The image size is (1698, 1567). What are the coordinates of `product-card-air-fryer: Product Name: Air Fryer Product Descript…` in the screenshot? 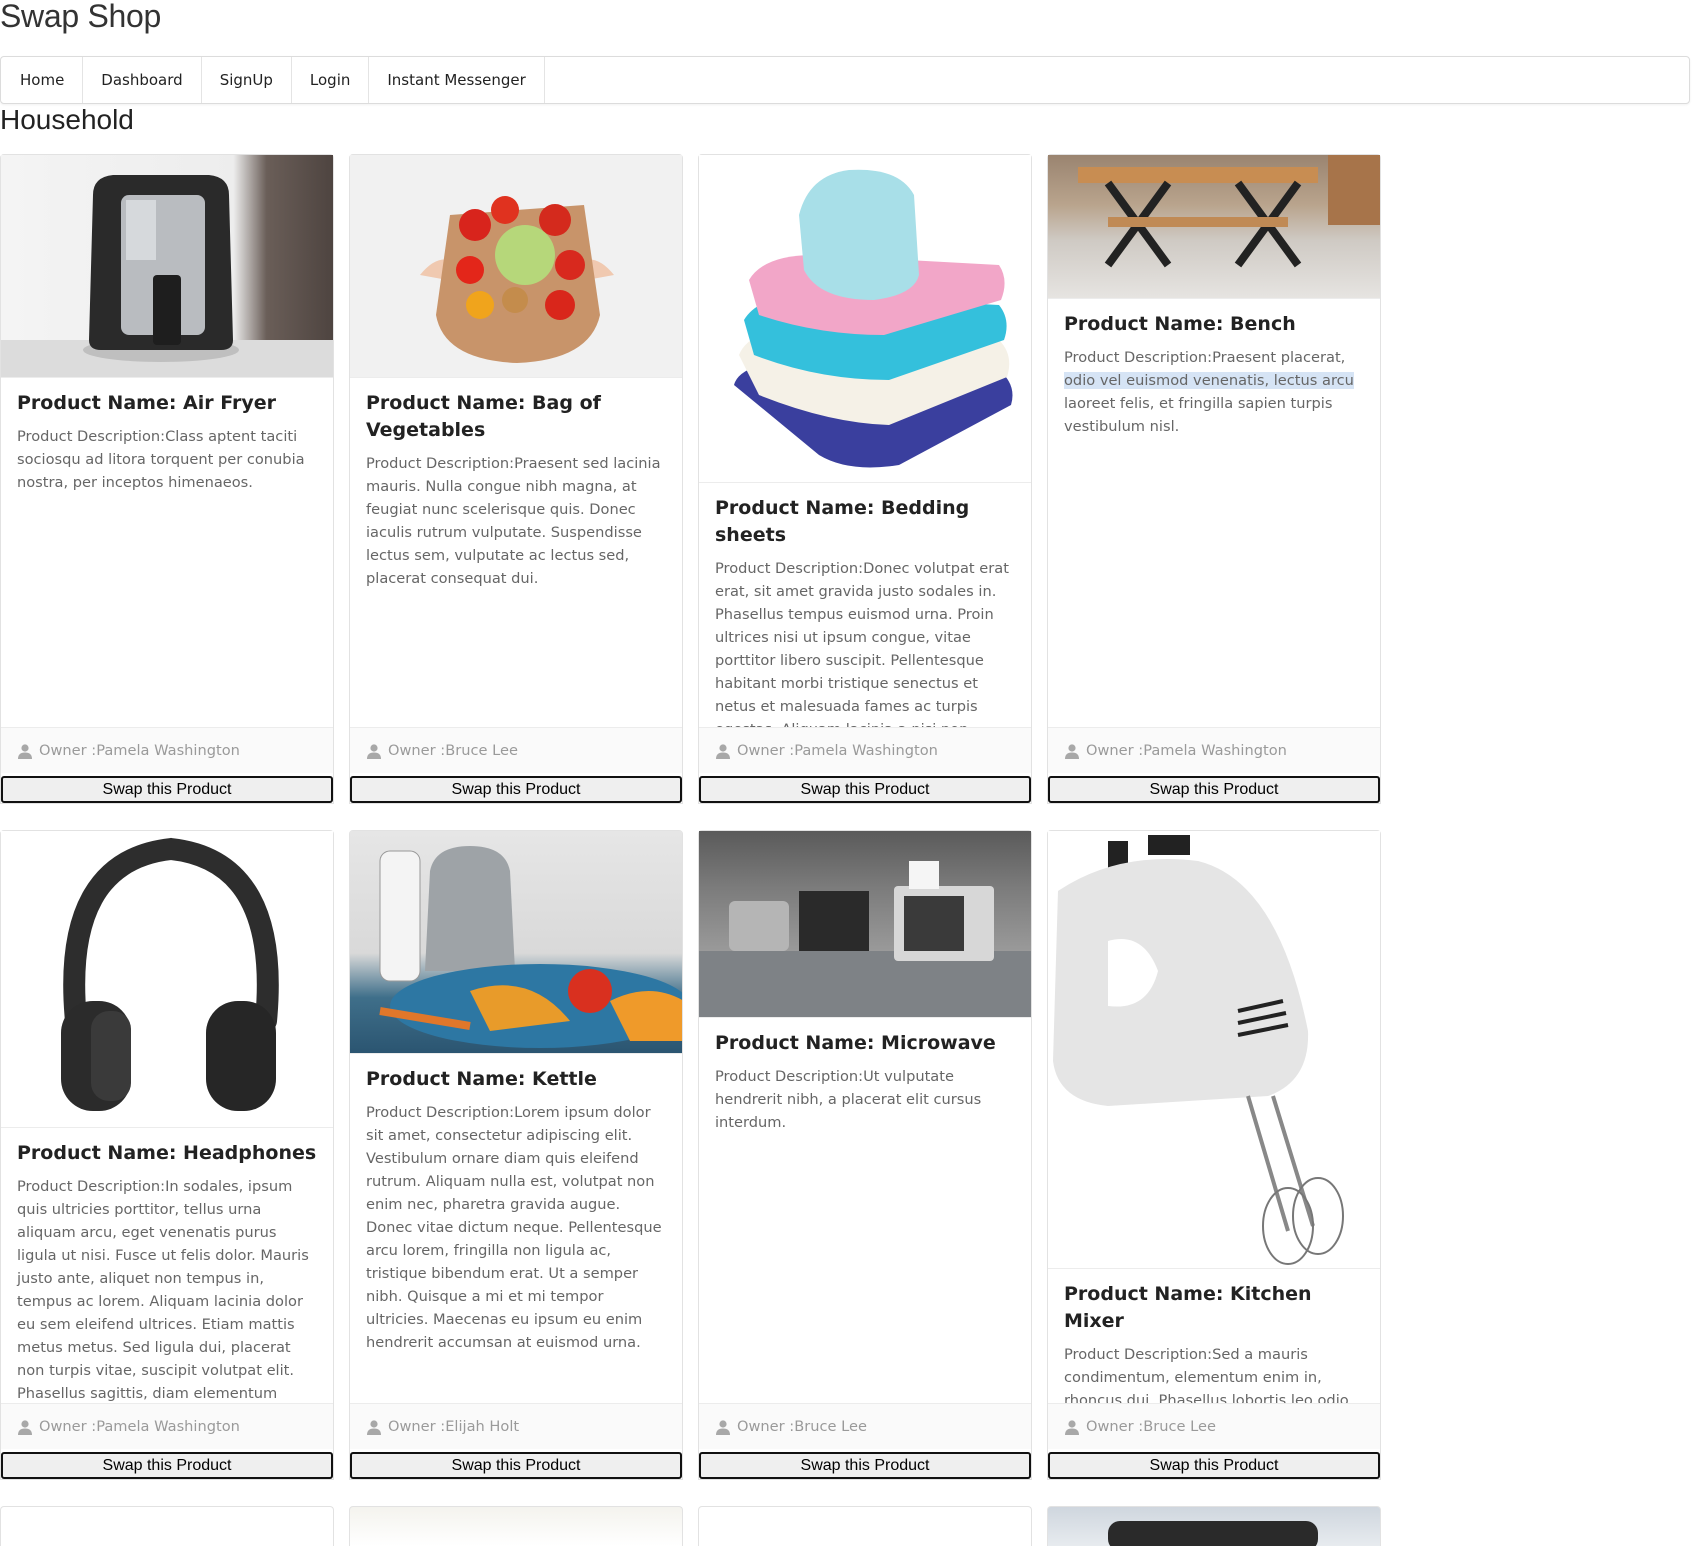 It's located at (167, 479).